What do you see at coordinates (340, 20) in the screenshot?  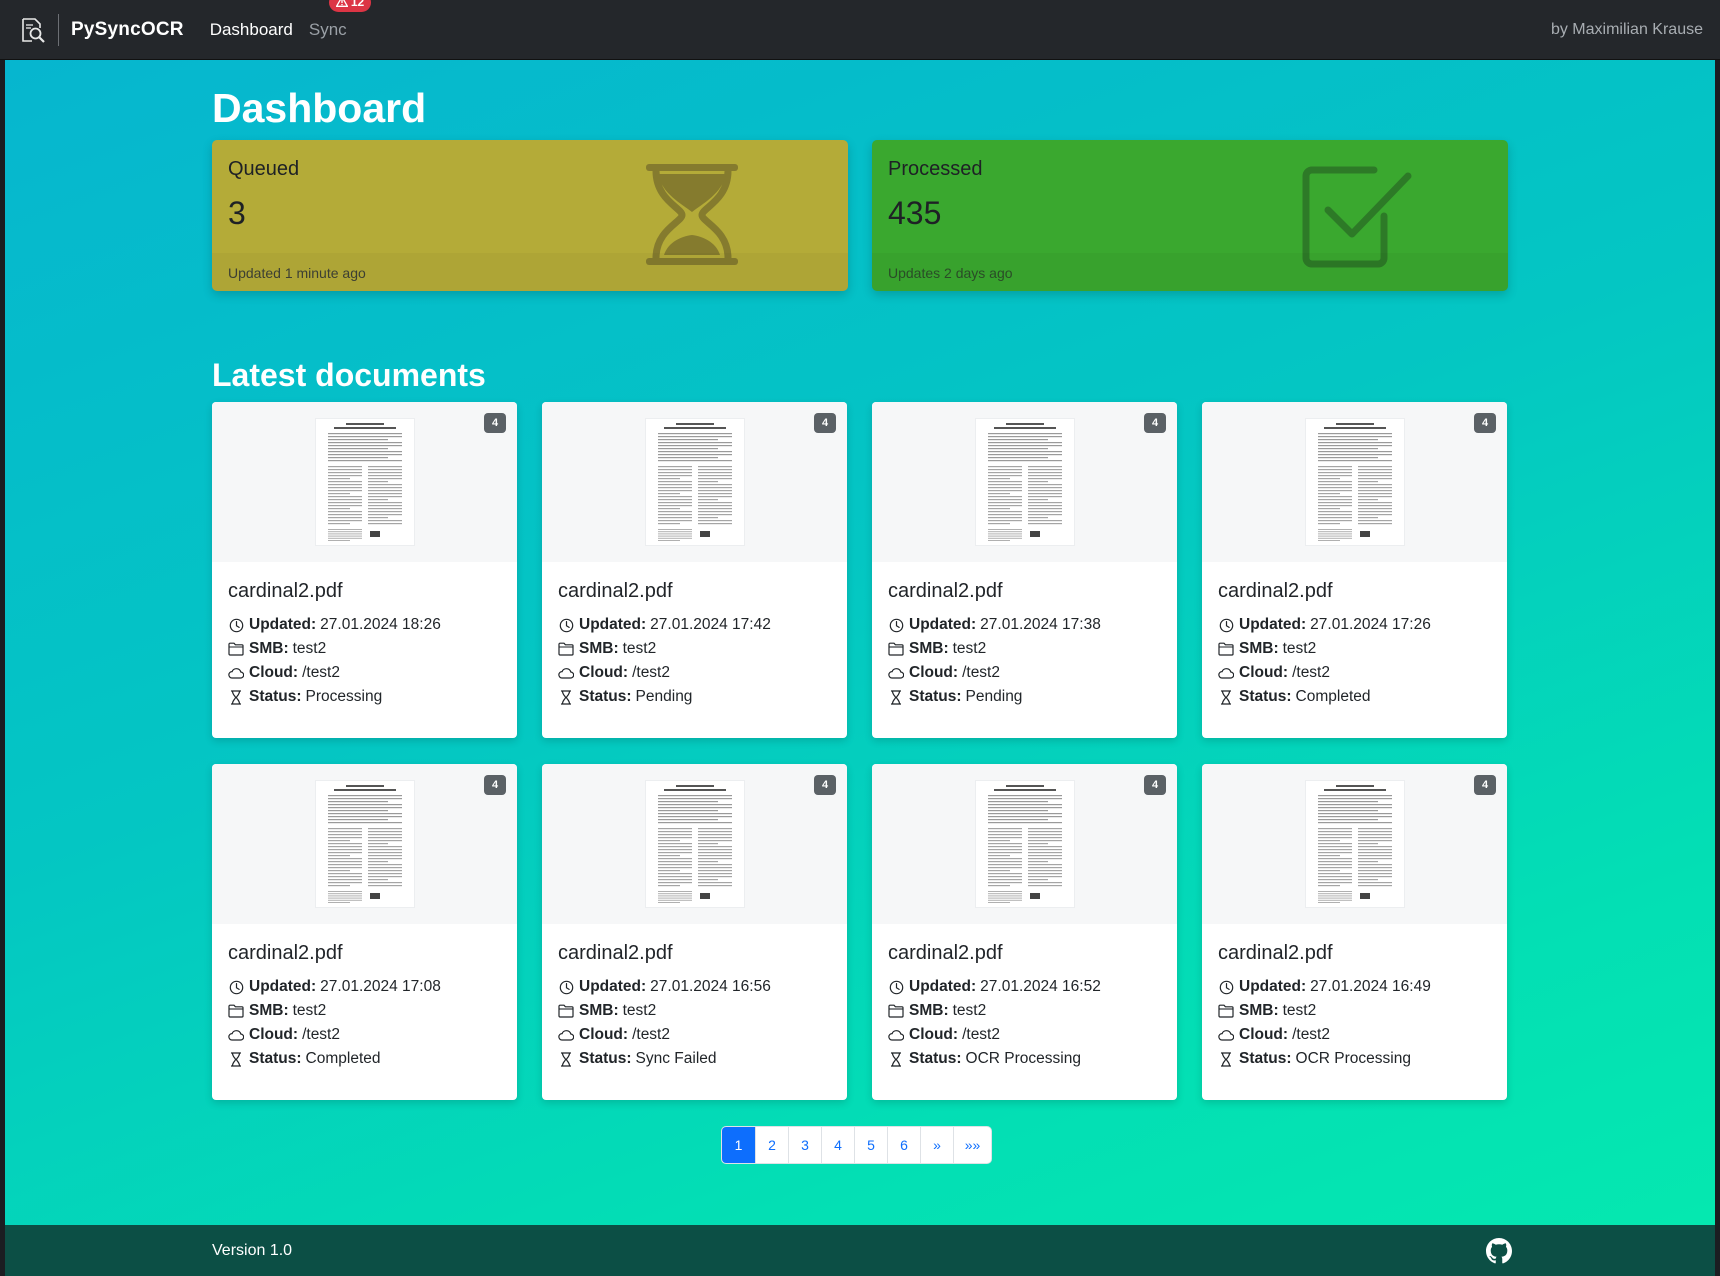 I see `nav-link-sync: Sync 12` at bounding box center [340, 20].